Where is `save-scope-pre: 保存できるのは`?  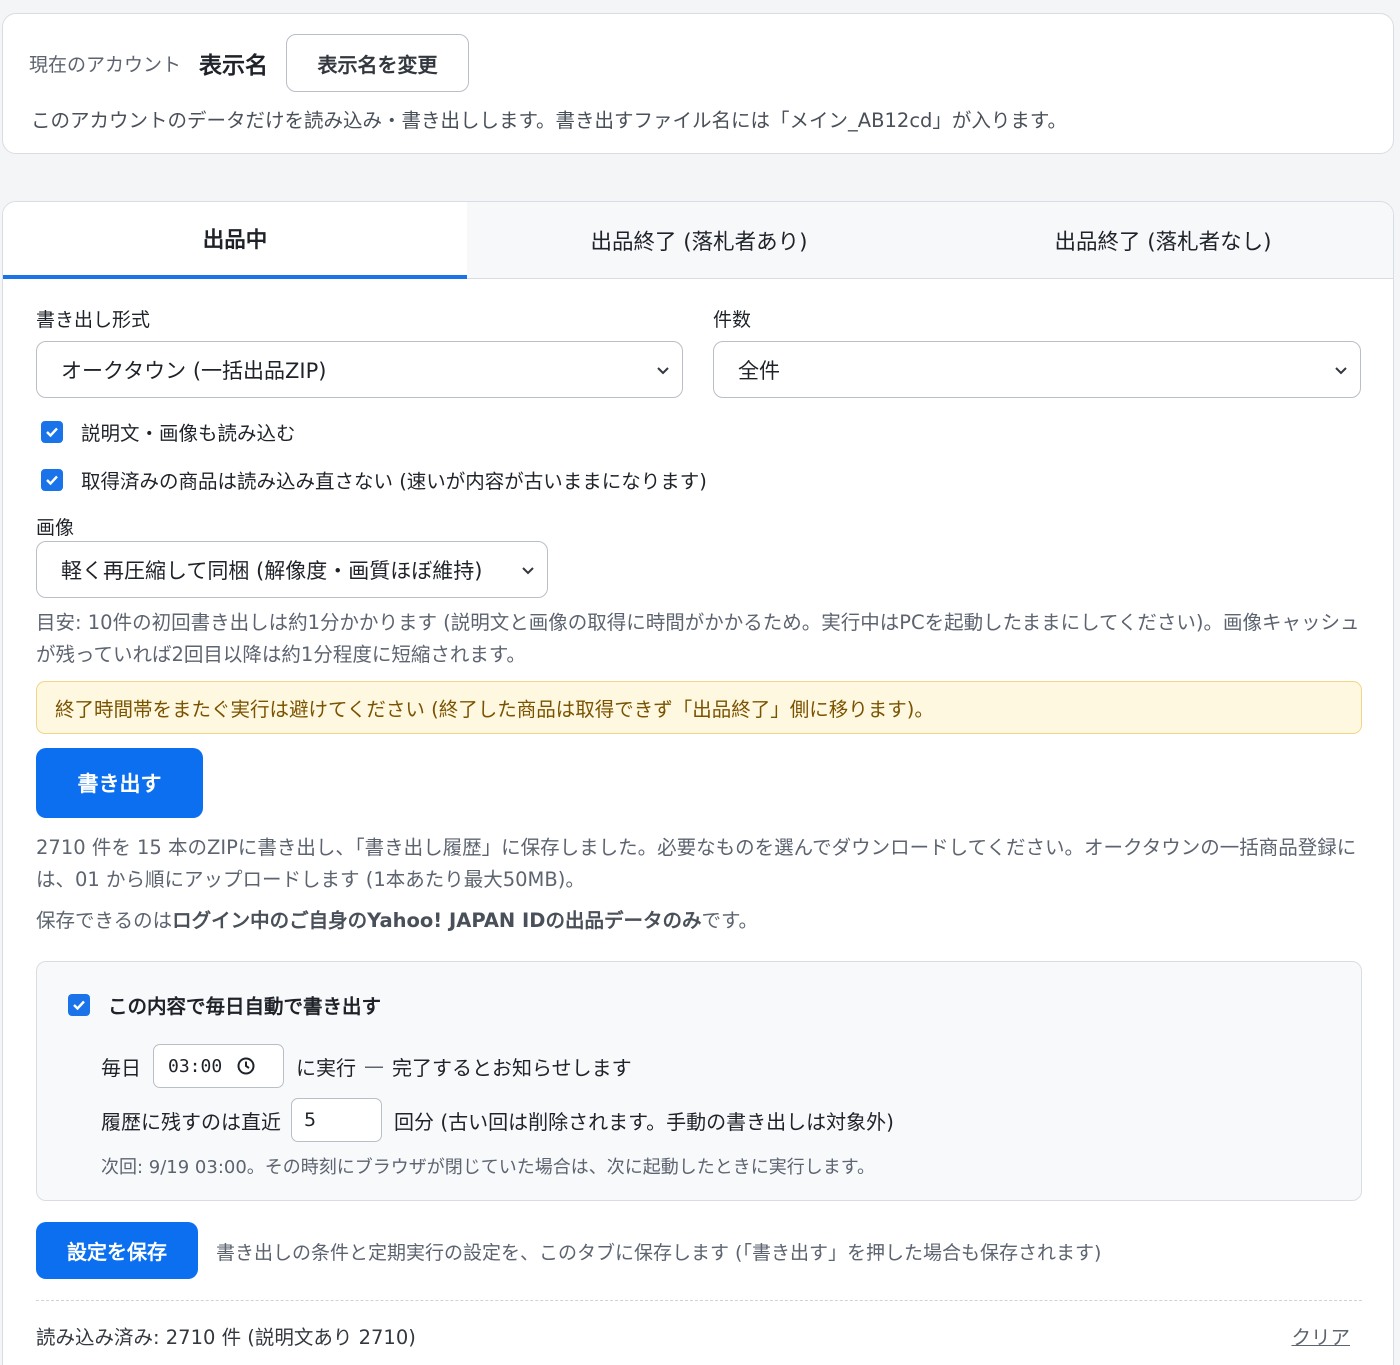 save-scope-pre: 保存できるのは is located at coordinates (104, 920).